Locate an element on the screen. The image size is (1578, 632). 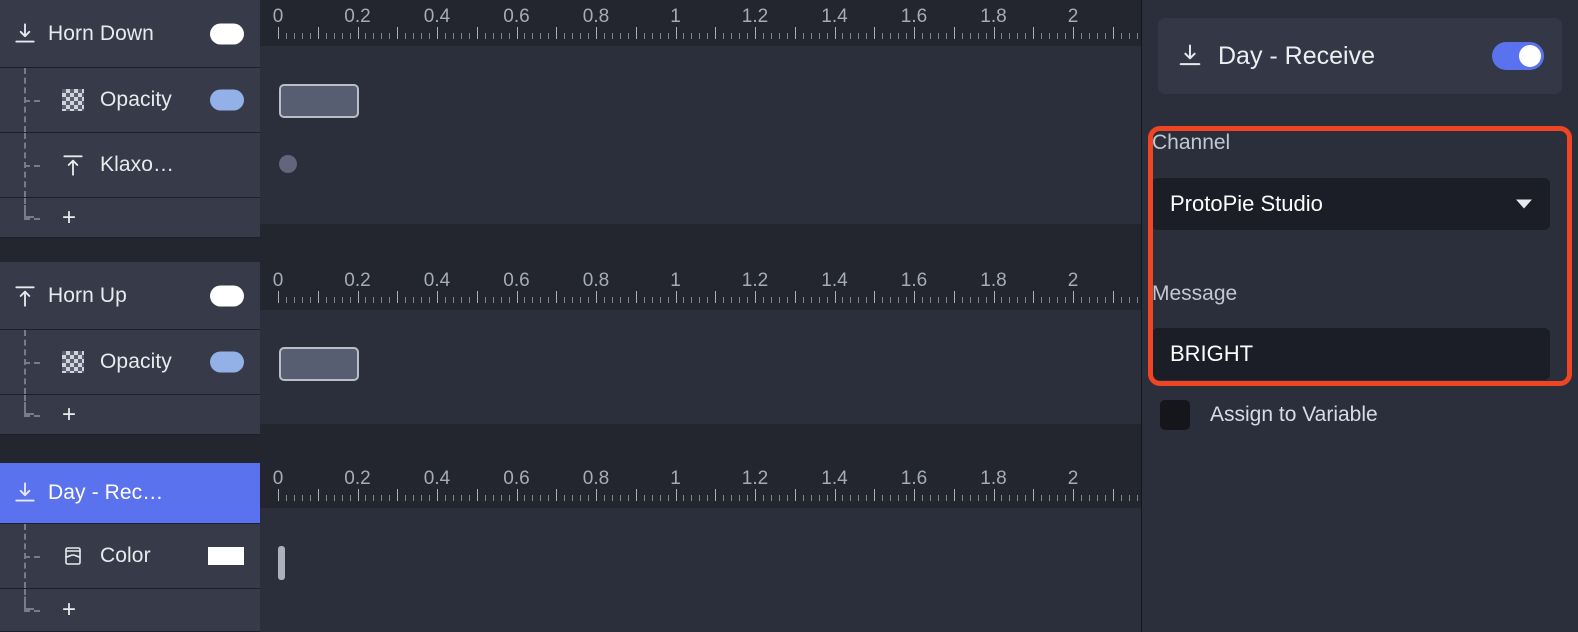
property-header: Day - Receive is located at coordinates (1360, 56).